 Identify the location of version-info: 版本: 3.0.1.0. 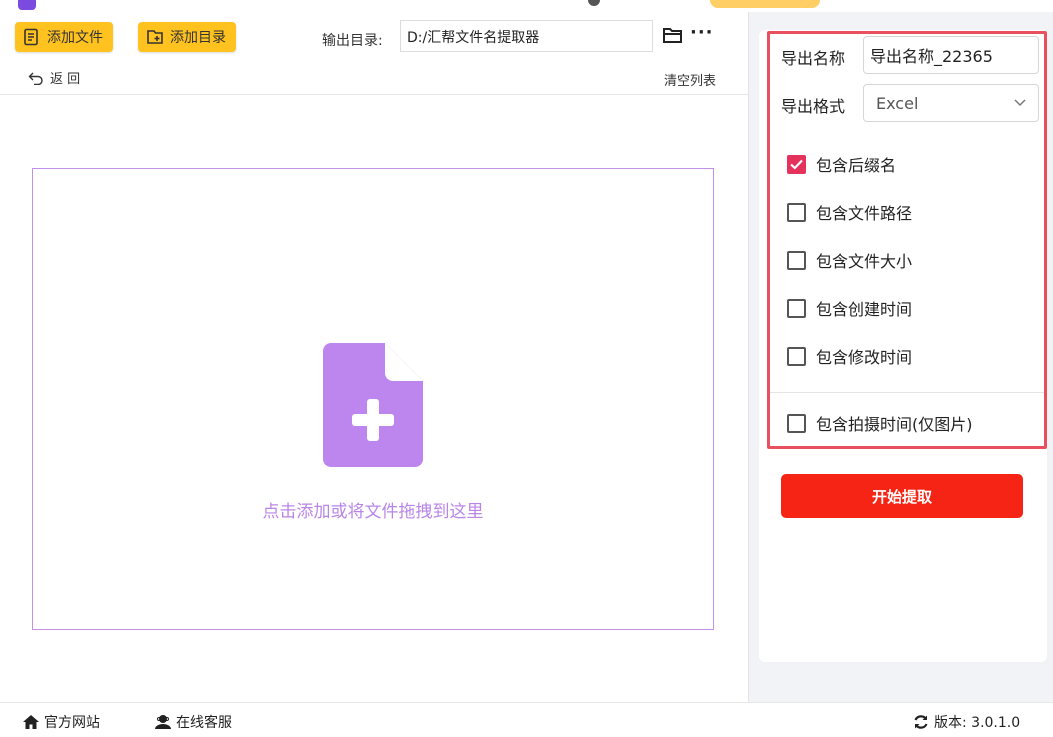
(966, 722).